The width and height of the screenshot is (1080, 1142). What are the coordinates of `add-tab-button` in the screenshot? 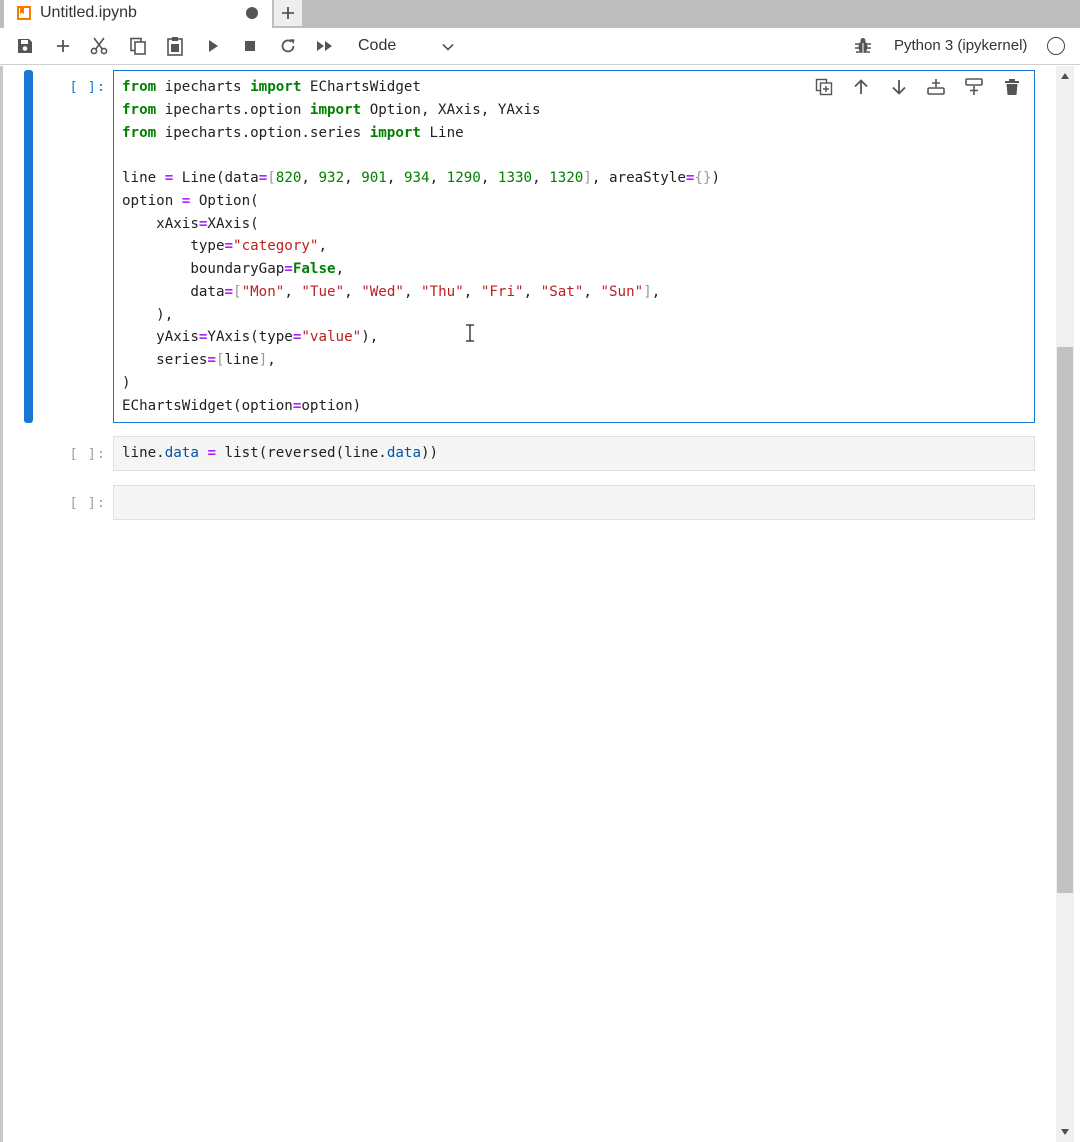 It's located at (288, 13).